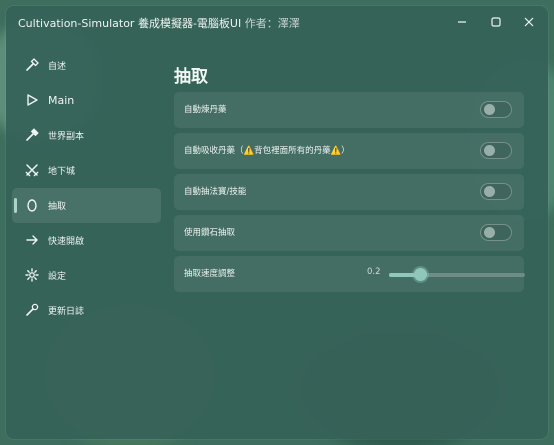 The height and width of the screenshot is (445, 554). What do you see at coordinates (496, 191) in the screenshot?
I see `auto-draw-toggle` at bounding box center [496, 191].